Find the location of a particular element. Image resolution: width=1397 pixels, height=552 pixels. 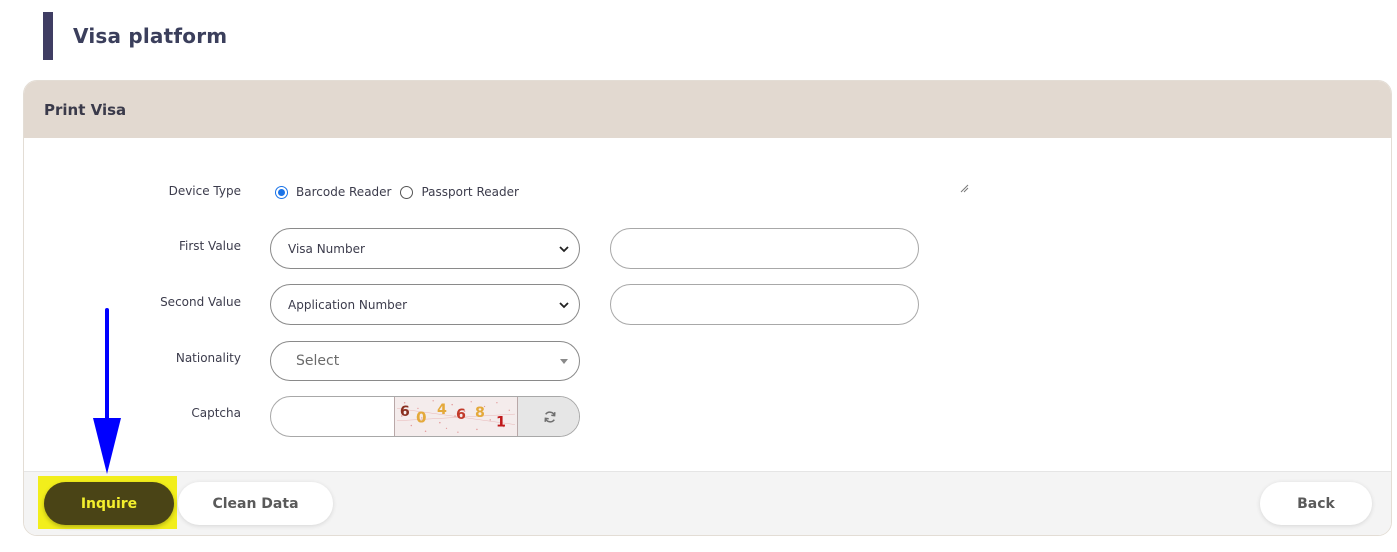

captcha-group: 6 0 4 6 8 1 is located at coordinates (425, 416).